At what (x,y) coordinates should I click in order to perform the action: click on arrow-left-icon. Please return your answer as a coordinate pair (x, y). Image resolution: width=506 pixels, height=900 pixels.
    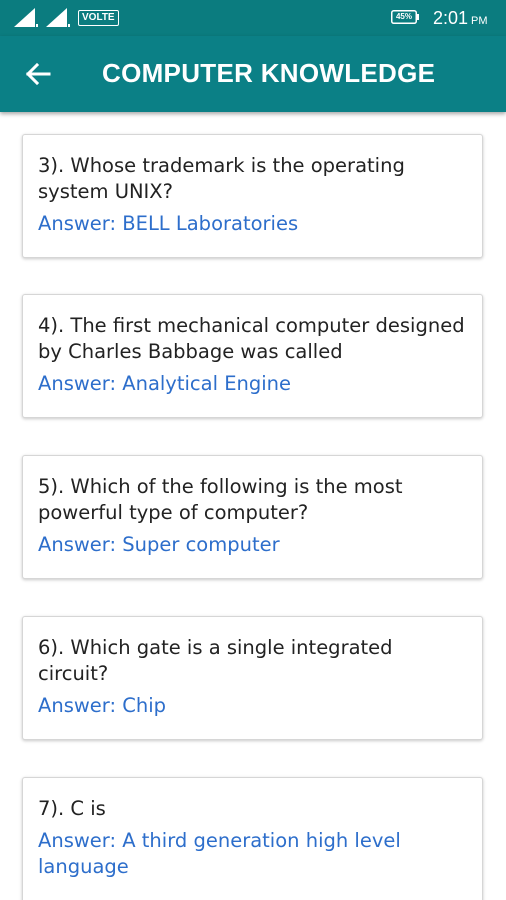
    Looking at the image, I should click on (38, 74).